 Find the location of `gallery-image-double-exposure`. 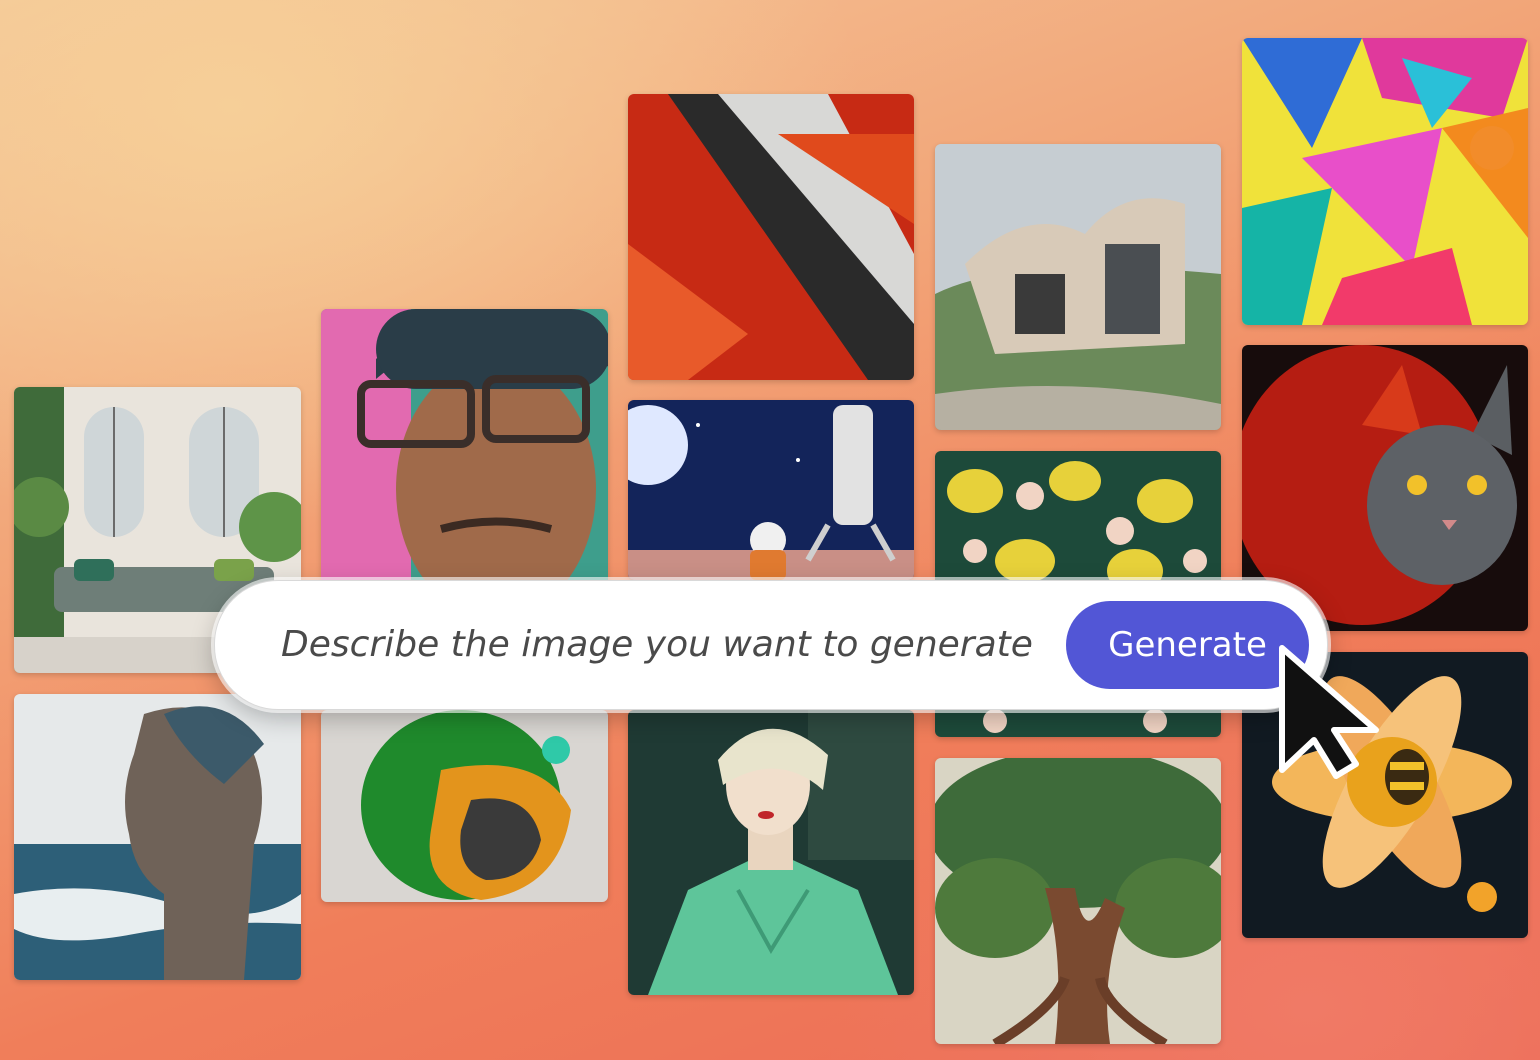

gallery-image-double-exposure is located at coordinates (157, 837).